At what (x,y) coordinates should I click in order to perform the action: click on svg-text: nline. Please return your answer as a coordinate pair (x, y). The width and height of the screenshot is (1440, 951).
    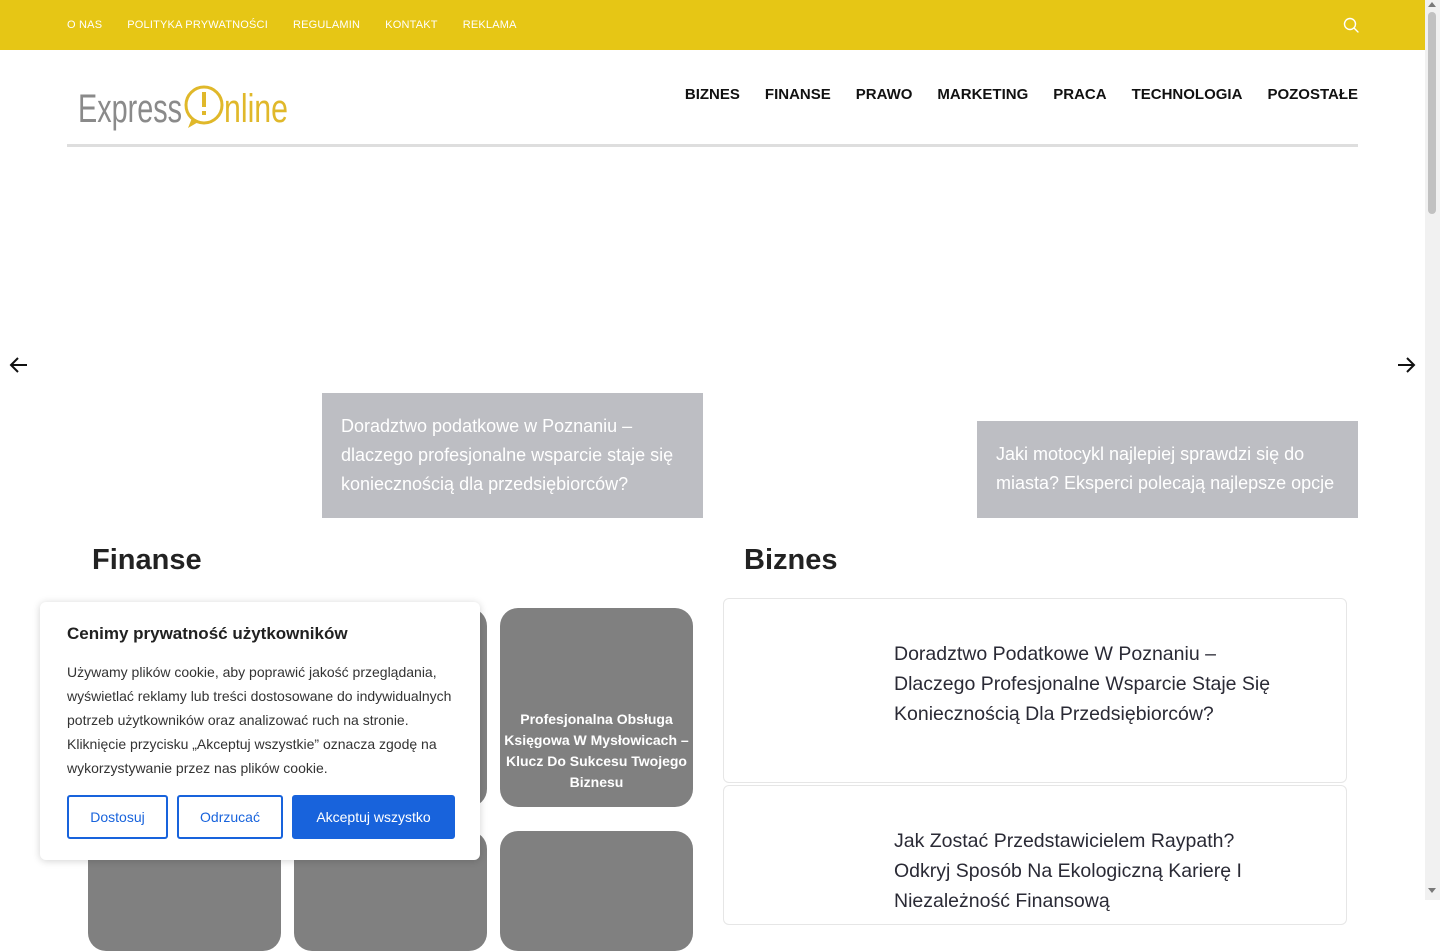
    Looking at the image, I should click on (256, 109).